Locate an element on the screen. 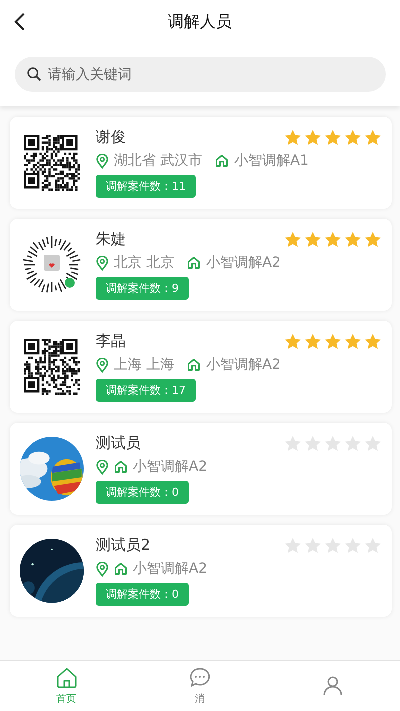 Image resolution: width=400 pixels, height=711 pixels. mini-program-code-icon is located at coordinates (52, 265).